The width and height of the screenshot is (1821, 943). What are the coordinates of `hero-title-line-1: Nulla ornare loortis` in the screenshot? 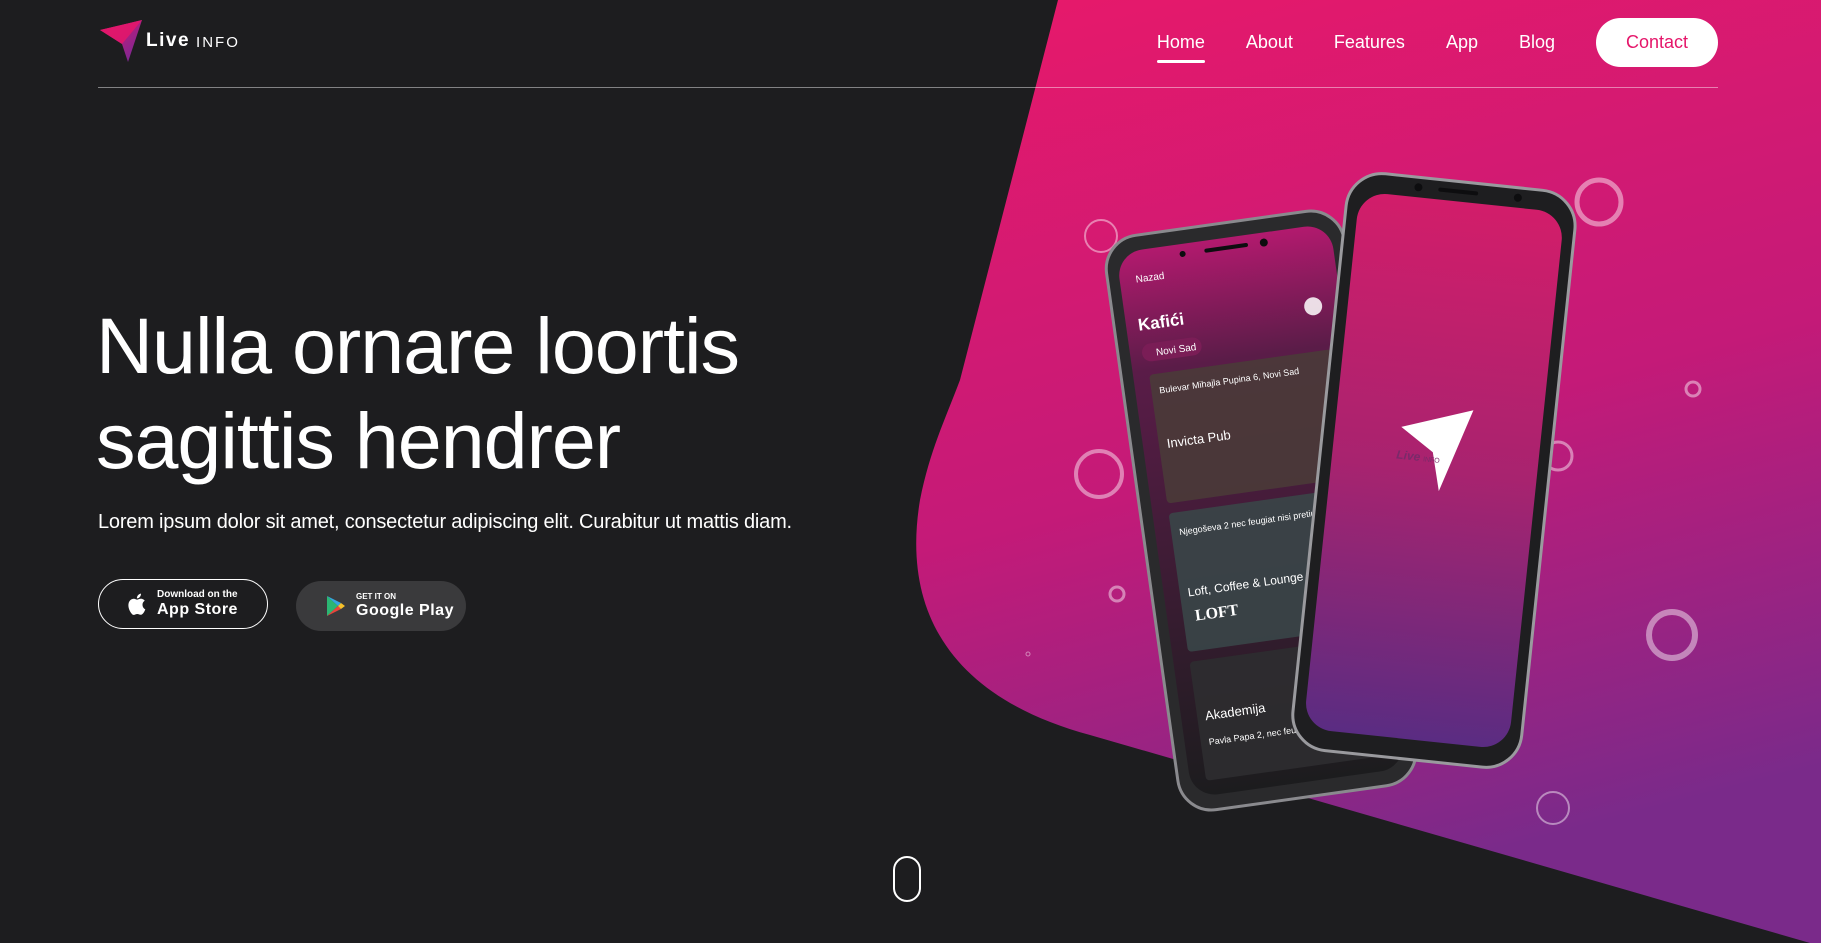 It's located at (418, 345).